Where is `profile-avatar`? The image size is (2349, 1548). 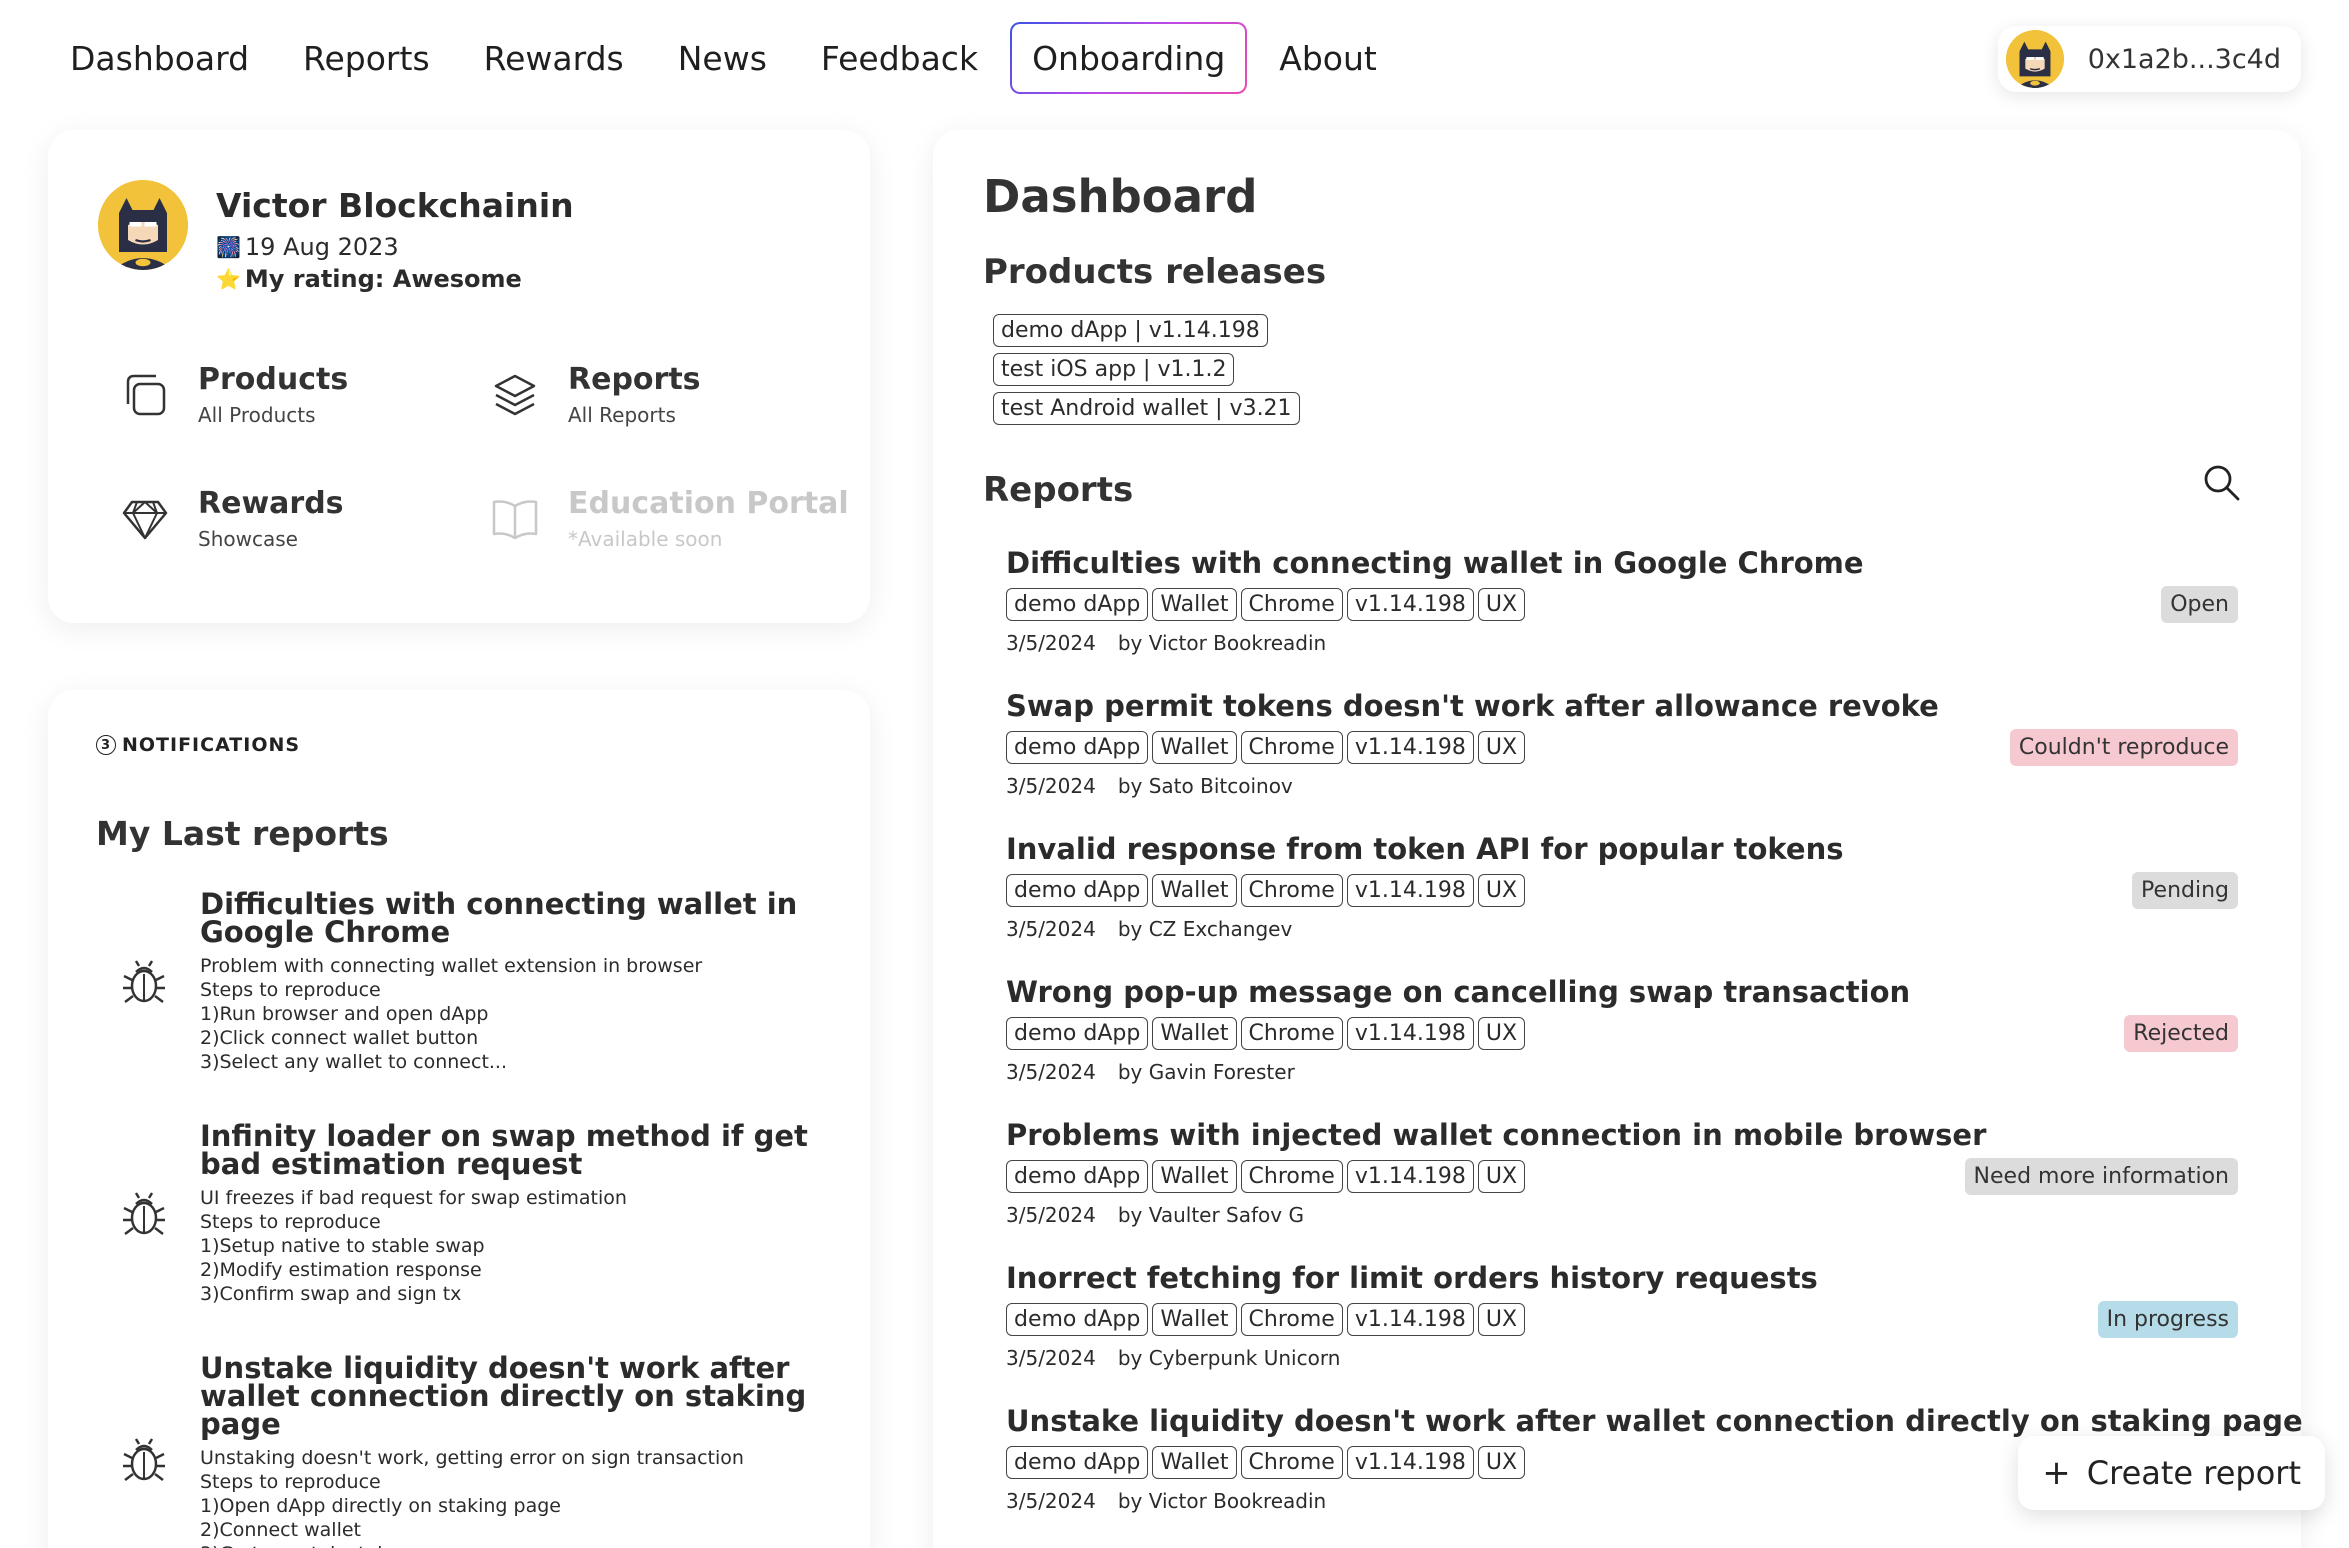 profile-avatar is located at coordinates (143, 225).